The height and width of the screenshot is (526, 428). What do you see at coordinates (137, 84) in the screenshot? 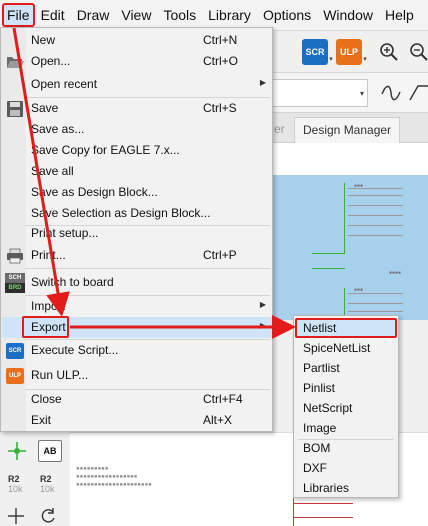
I see `menu-item-open-recent: Open recent ▶` at bounding box center [137, 84].